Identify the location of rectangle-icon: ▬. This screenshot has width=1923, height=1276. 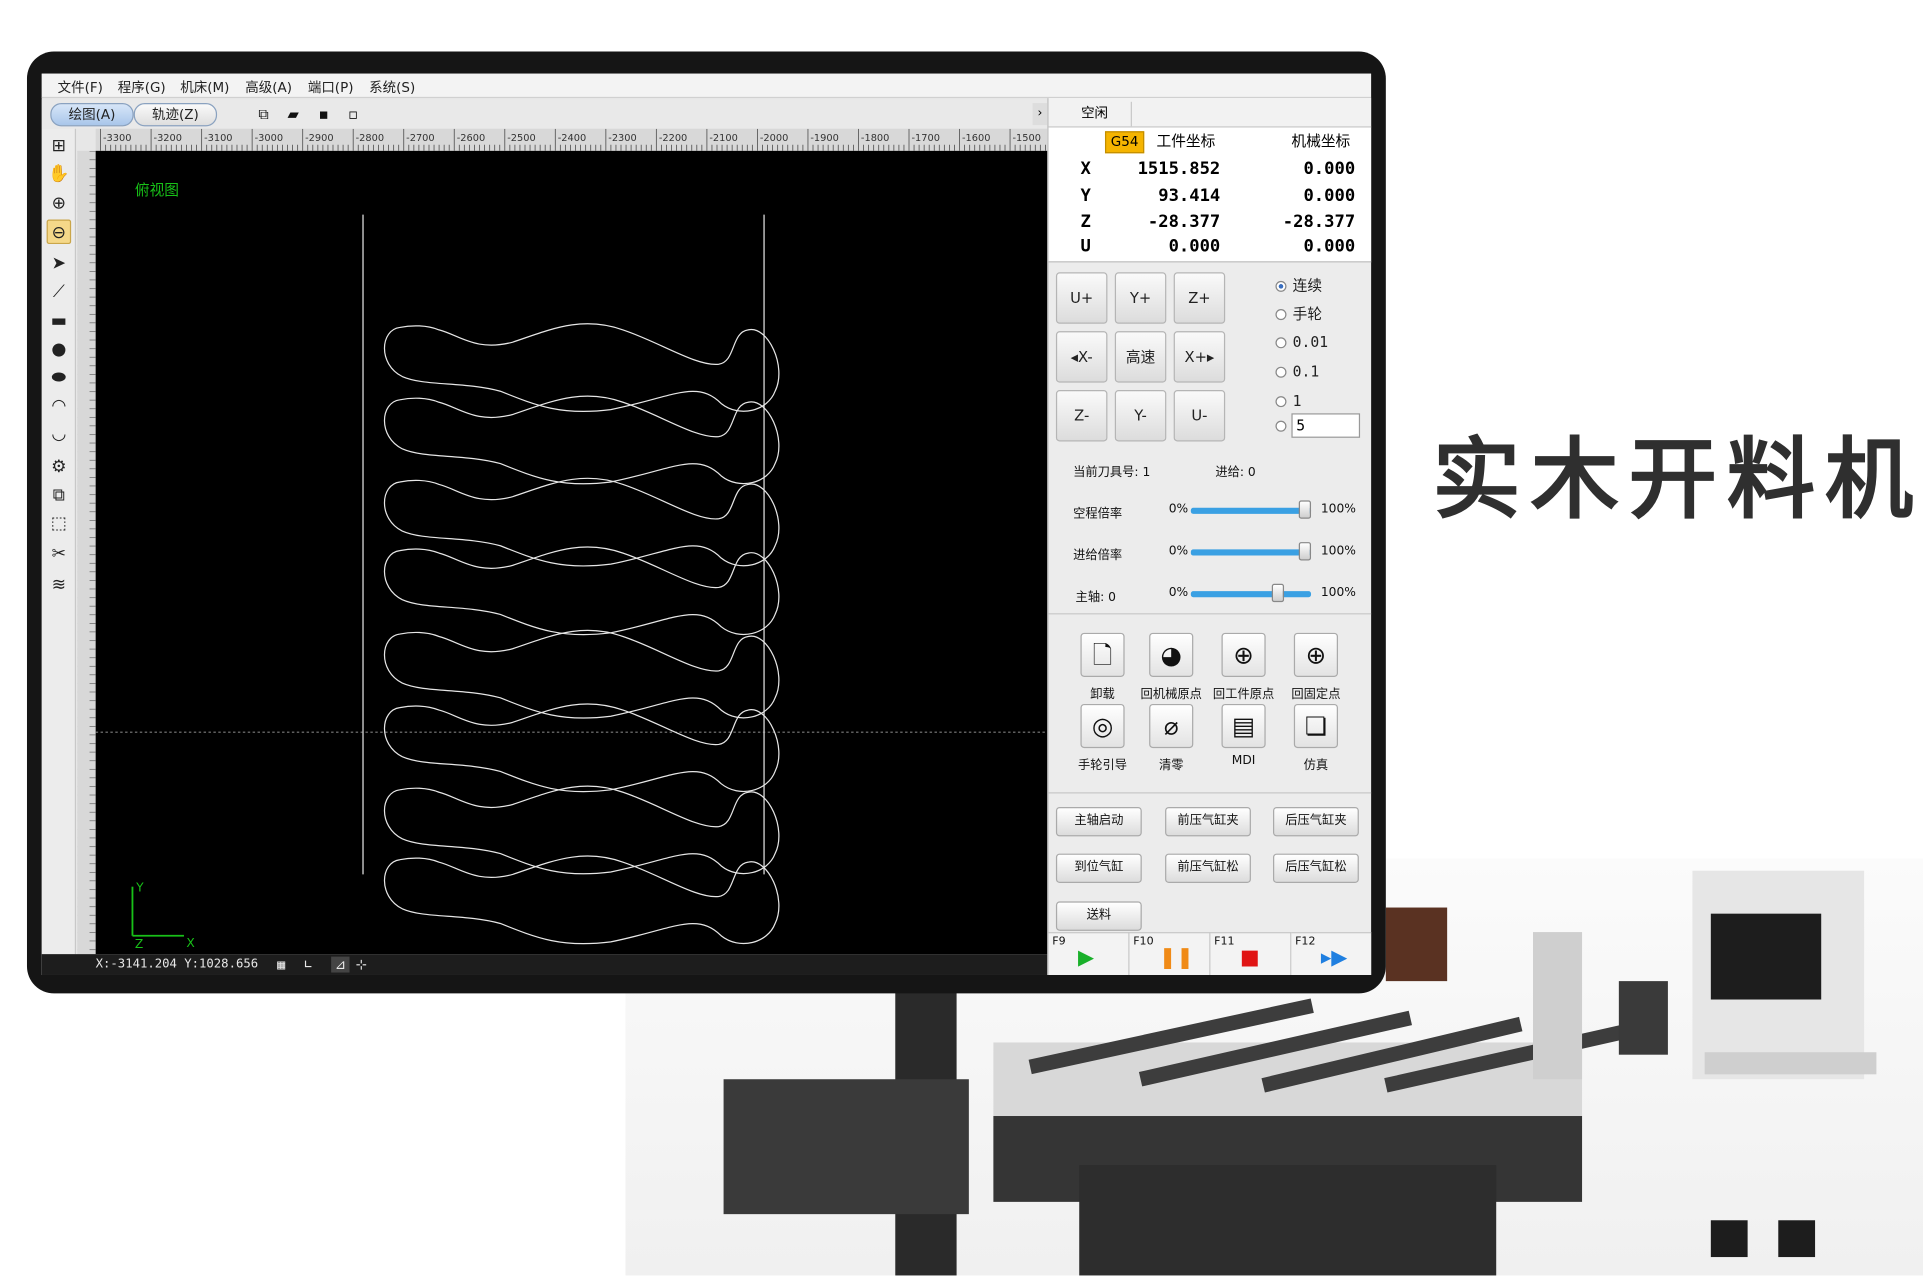
(59, 321).